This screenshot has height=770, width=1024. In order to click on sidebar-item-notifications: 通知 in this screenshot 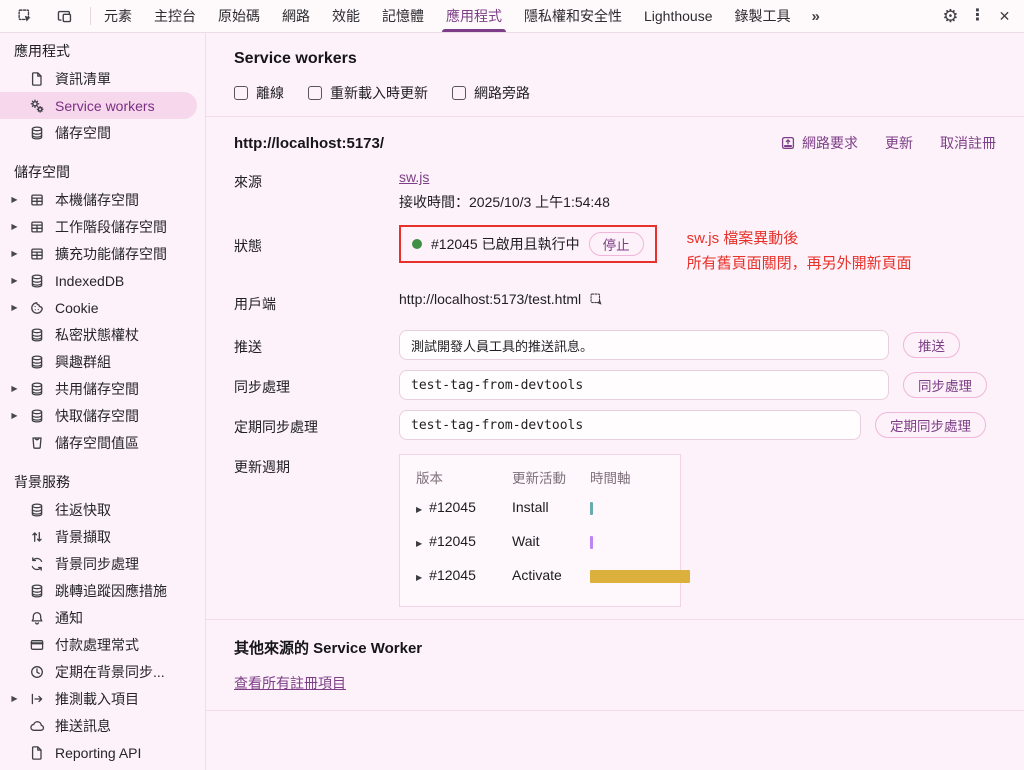, I will do `click(98, 617)`.